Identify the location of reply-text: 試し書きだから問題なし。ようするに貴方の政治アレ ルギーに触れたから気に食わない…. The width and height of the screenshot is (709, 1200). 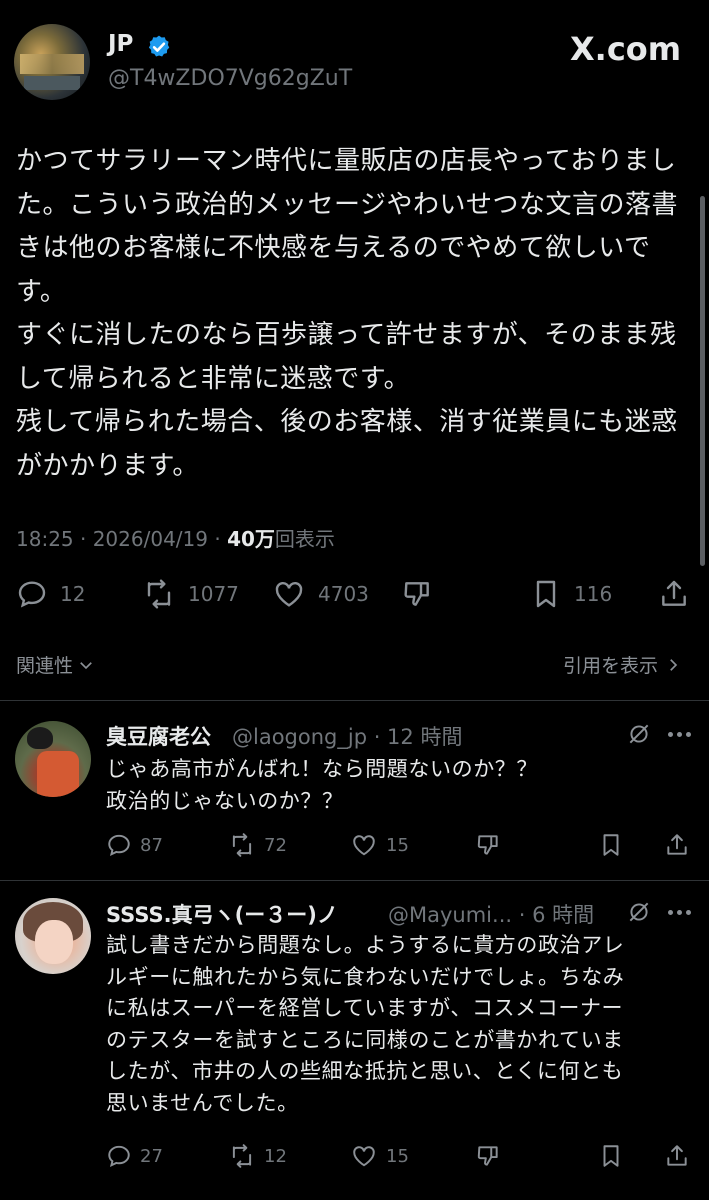
(401, 1024).